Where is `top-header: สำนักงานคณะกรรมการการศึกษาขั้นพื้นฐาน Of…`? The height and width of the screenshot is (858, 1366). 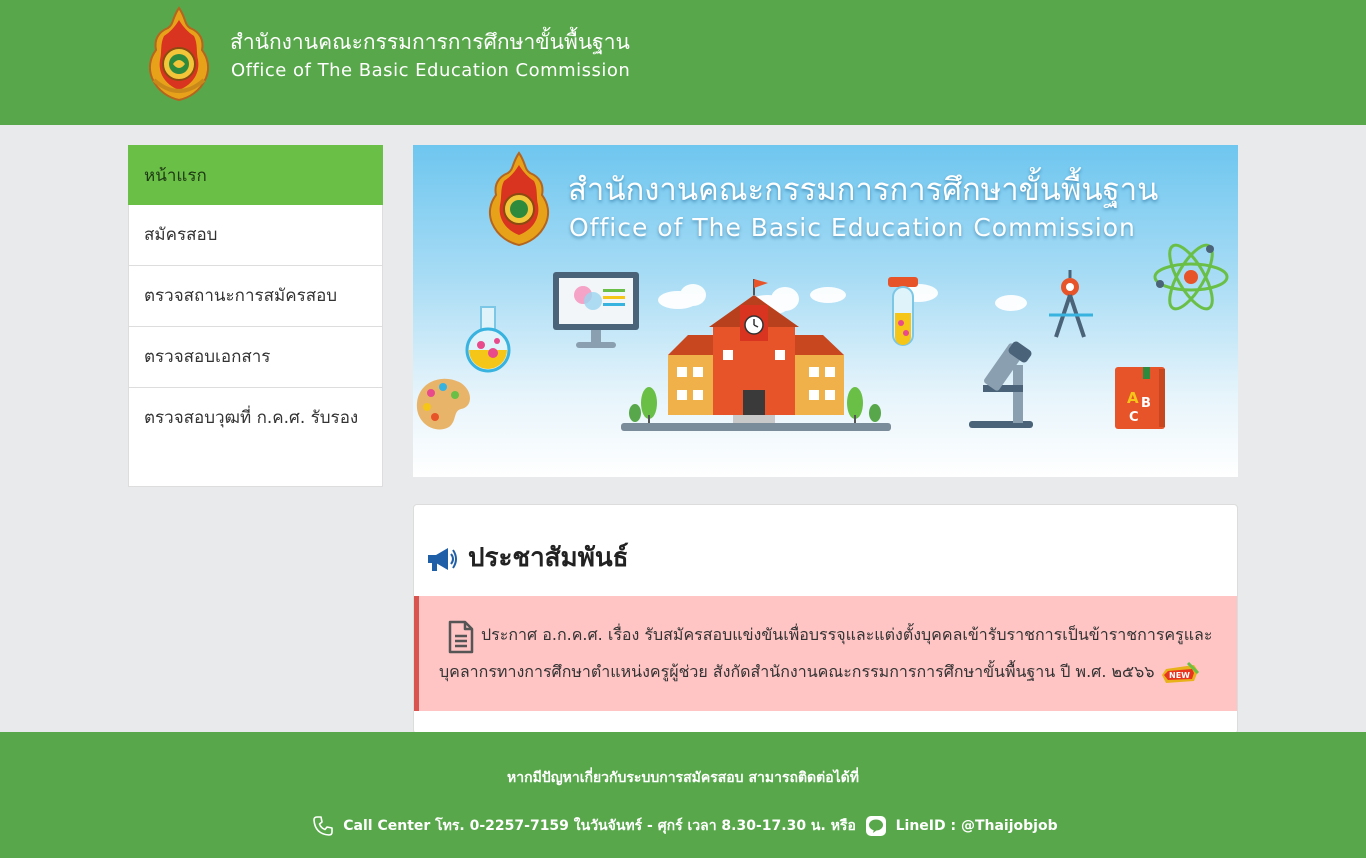
top-header: สำนักงานคณะกรรมการการศึกษาขั้นพื้นฐาน Of… is located at coordinates (683, 62).